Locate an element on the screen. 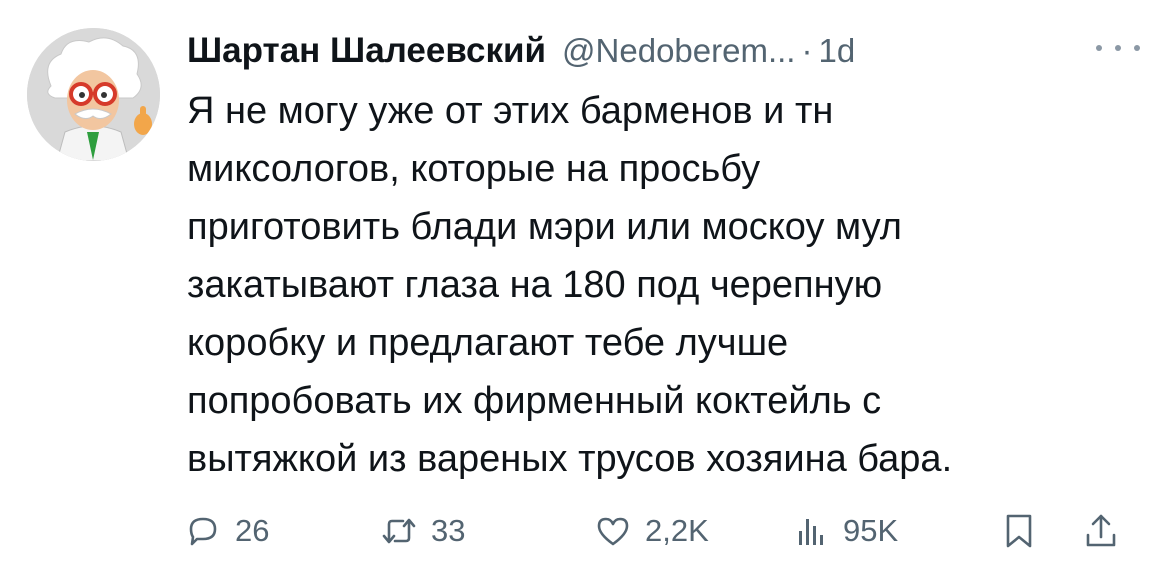 This screenshot has height=581, width=1170. views-bar-chart-icon is located at coordinates (811, 532).